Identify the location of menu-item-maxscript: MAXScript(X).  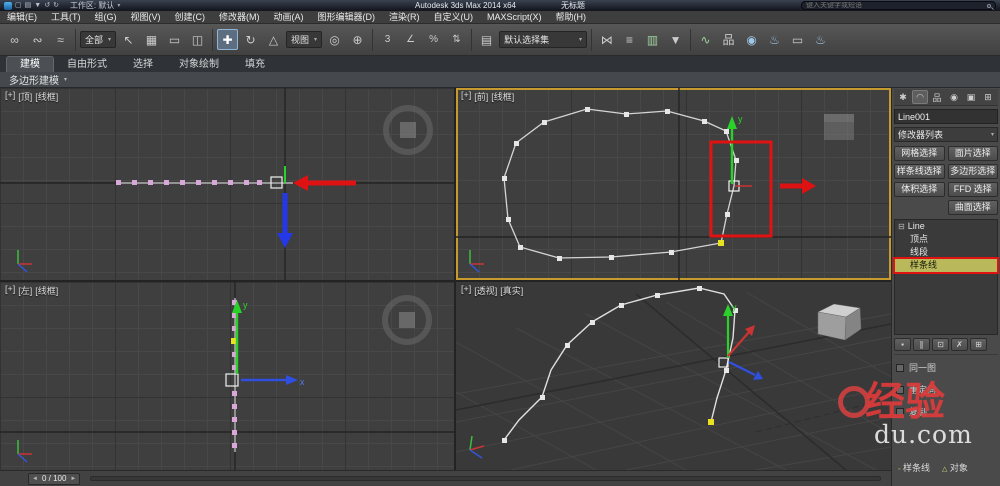
(514, 17).